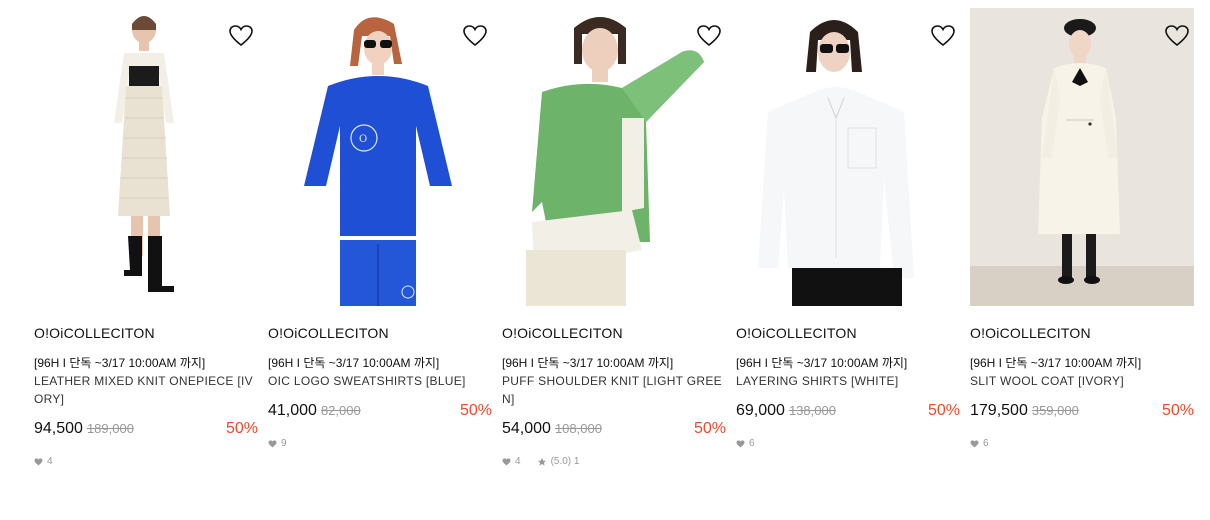 The width and height of the screenshot is (1210, 520). What do you see at coordinates (146, 461) in the screenshot?
I see `product-meta: 4` at bounding box center [146, 461].